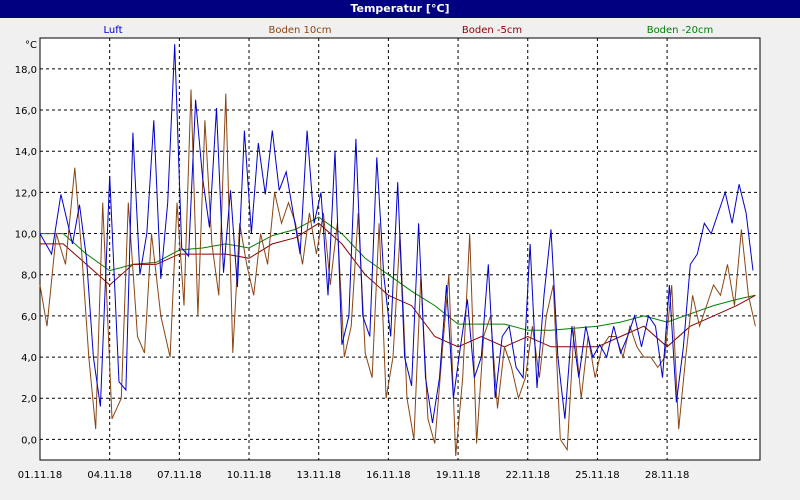 The width and height of the screenshot is (800, 500). I want to click on x-tick-label: 16.11.18, so click(388, 475).